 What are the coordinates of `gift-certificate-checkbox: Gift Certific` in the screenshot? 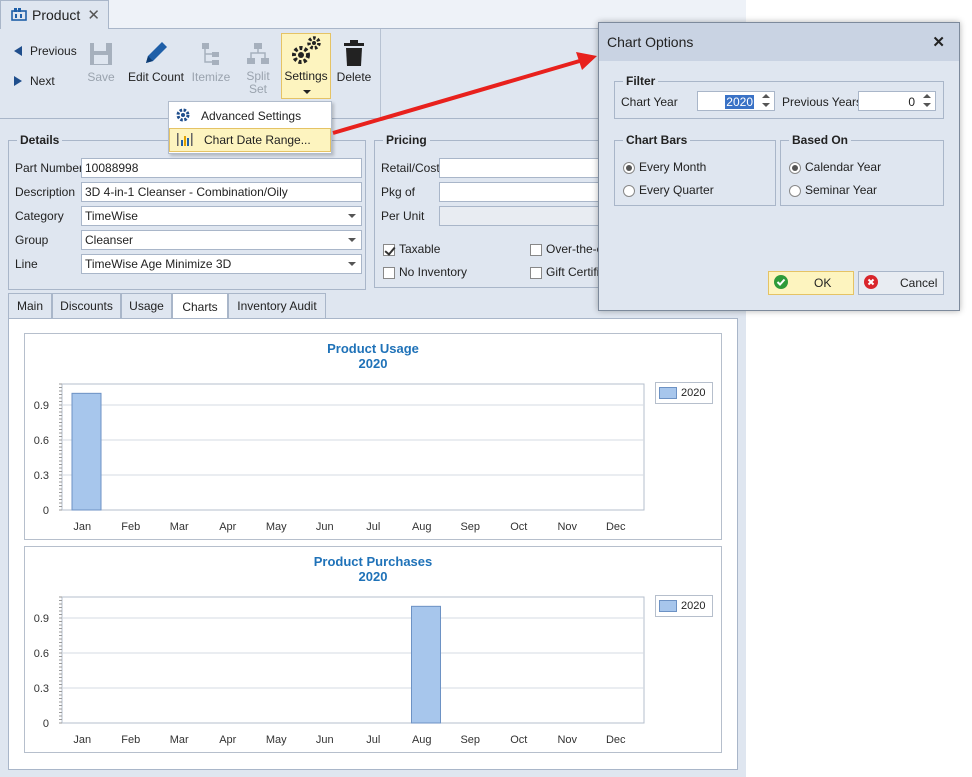 It's located at (567, 272).